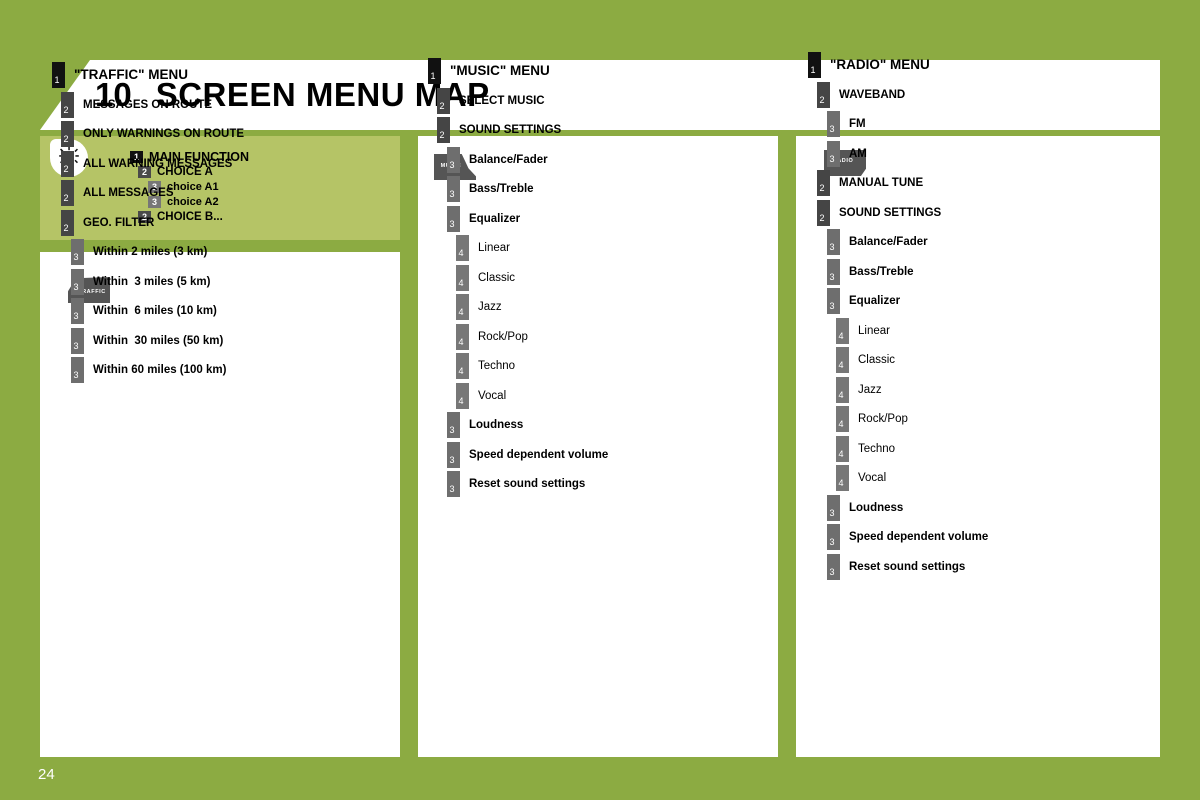  What do you see at coordinates (857, 124) in the screenshot?
I see `menu-item-label: FM` at bounding box center [857, 124].